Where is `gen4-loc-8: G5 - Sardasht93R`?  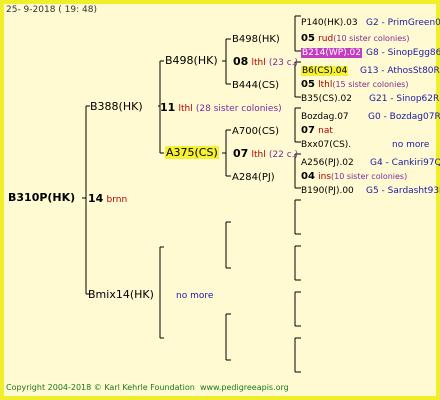
gen4-loc-8: G5 - Sardasht93R is located at coordinates (403, 191).